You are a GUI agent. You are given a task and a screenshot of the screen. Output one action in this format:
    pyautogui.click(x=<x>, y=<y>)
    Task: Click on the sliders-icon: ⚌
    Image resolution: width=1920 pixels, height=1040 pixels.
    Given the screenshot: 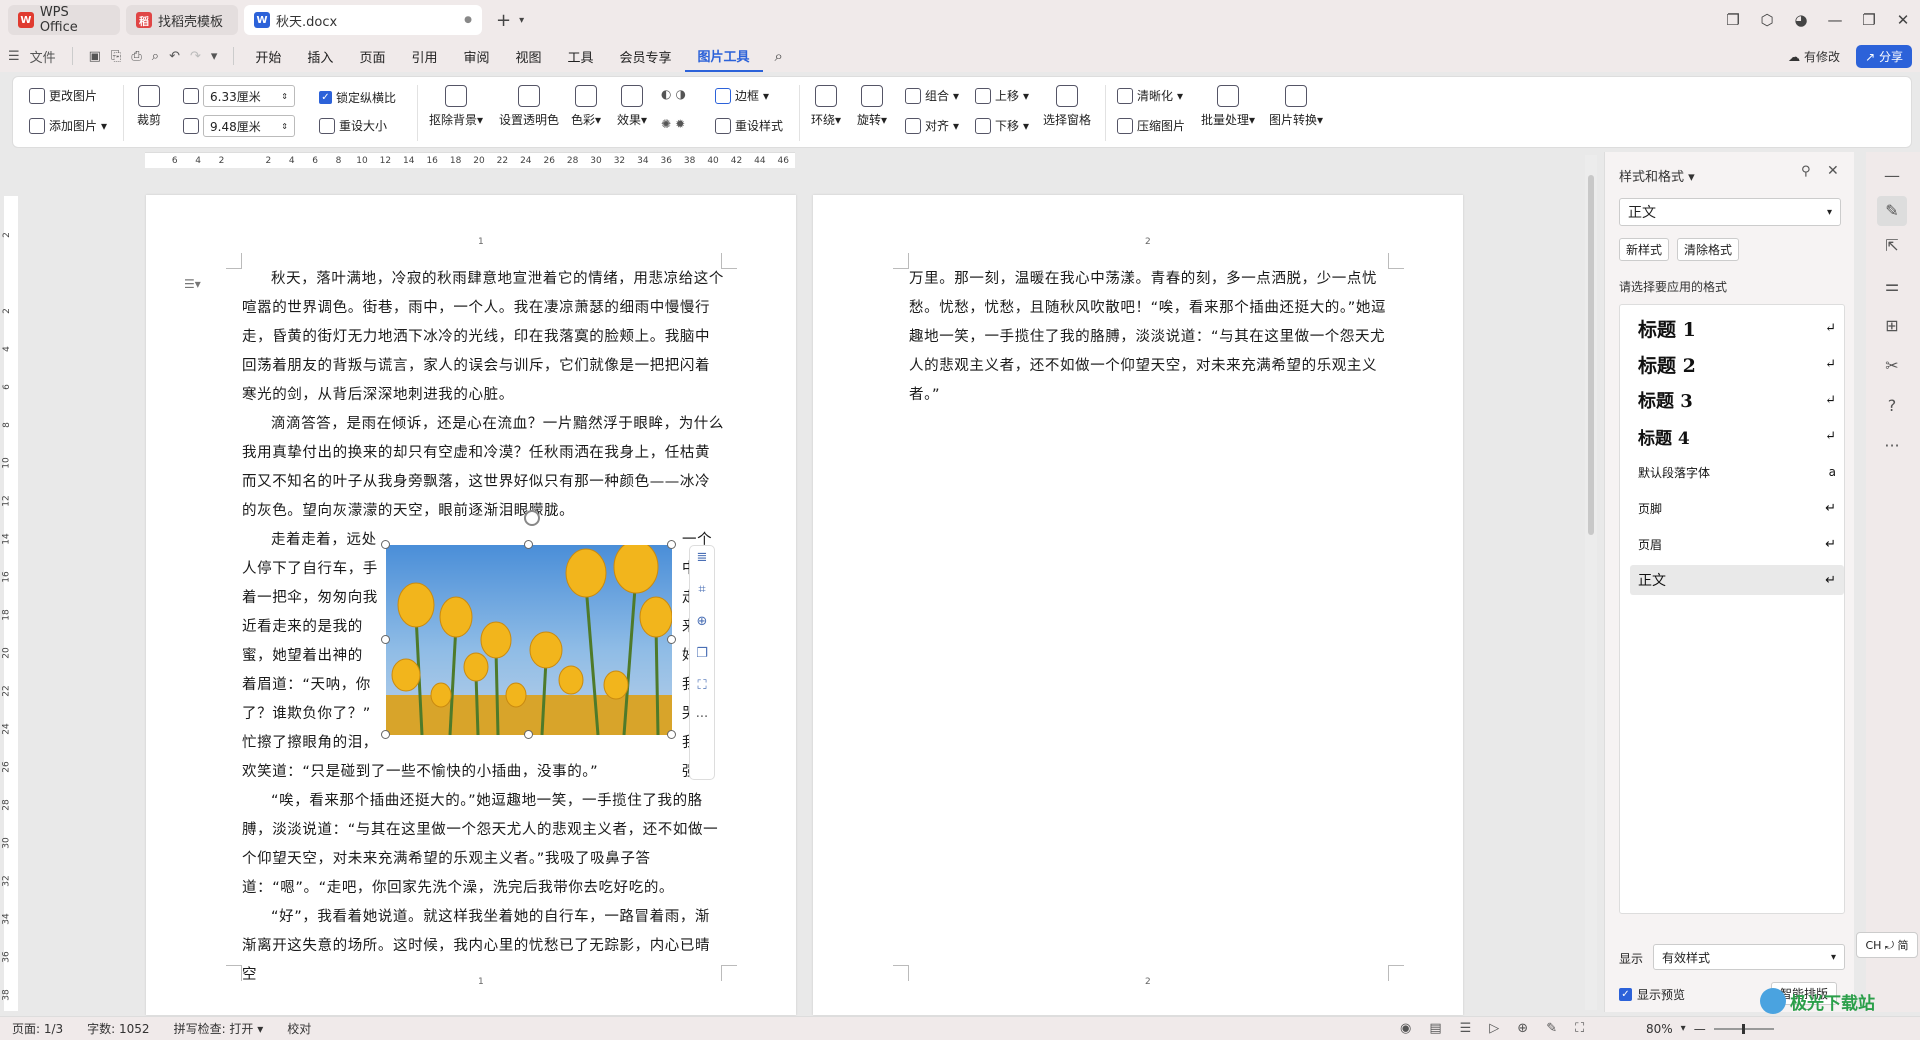 What is the action you would take?
    pyautogui.click(x=1892, y=287)
    